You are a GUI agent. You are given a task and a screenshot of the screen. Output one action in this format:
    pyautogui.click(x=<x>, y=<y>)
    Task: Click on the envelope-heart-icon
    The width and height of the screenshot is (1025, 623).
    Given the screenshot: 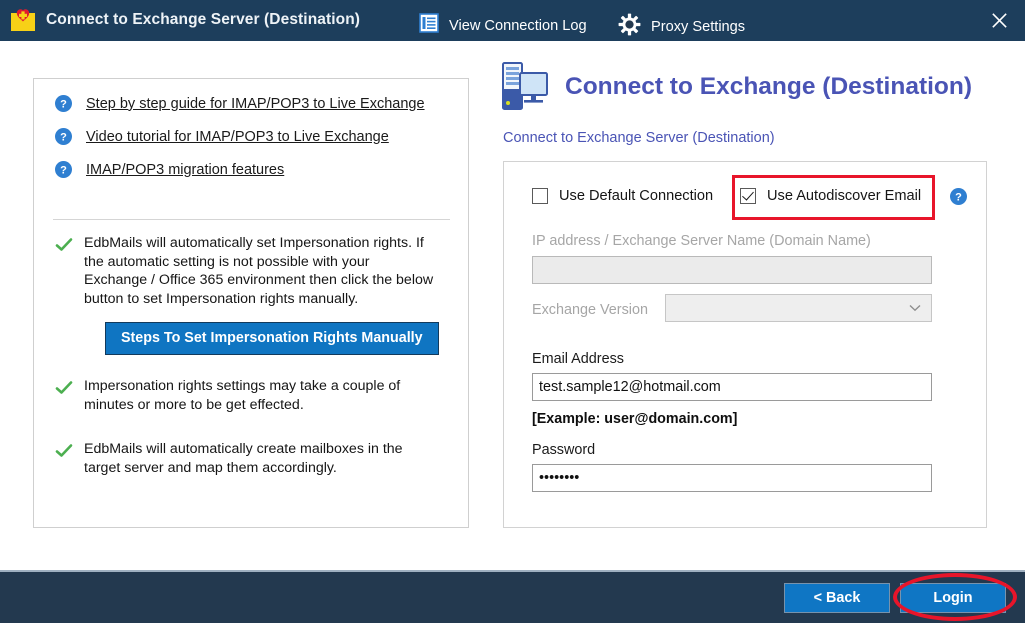 What is the action you would take?
    pyautogui.click(x=23, y=20)
    